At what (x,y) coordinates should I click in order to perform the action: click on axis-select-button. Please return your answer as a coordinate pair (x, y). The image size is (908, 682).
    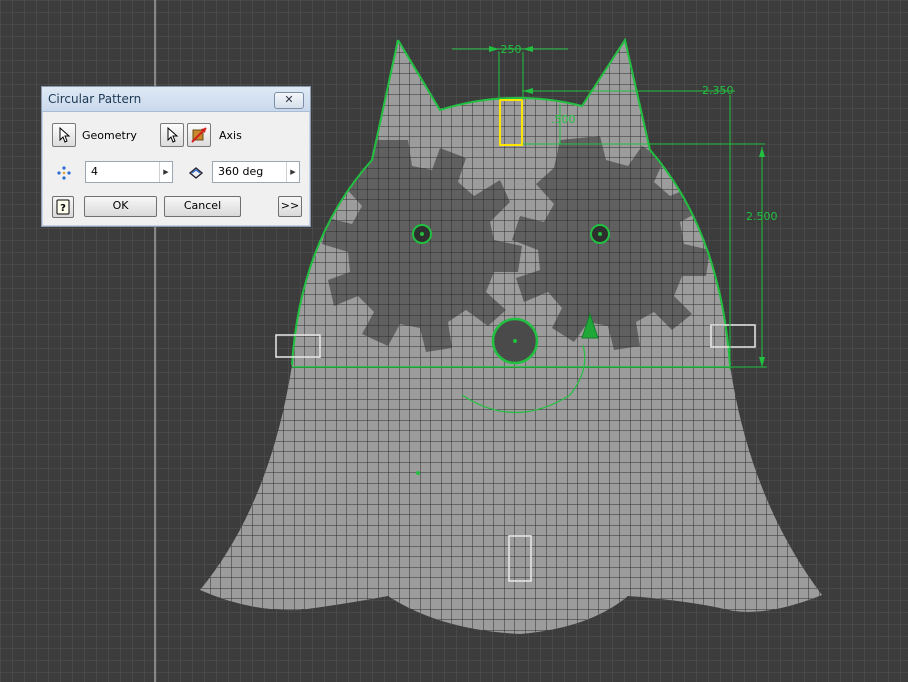
    Looking at the image, I should click on (172, 135).